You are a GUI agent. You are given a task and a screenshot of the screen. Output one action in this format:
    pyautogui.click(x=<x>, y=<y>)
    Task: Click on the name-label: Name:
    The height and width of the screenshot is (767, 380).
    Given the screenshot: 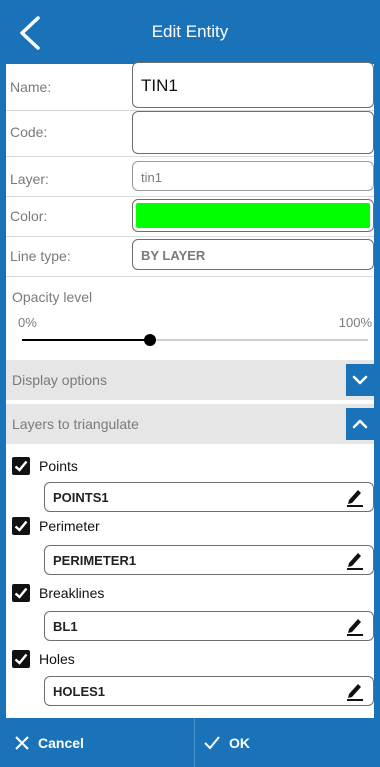 What is the action you would take?
    pyautogui.click(x=31, y=87)
    